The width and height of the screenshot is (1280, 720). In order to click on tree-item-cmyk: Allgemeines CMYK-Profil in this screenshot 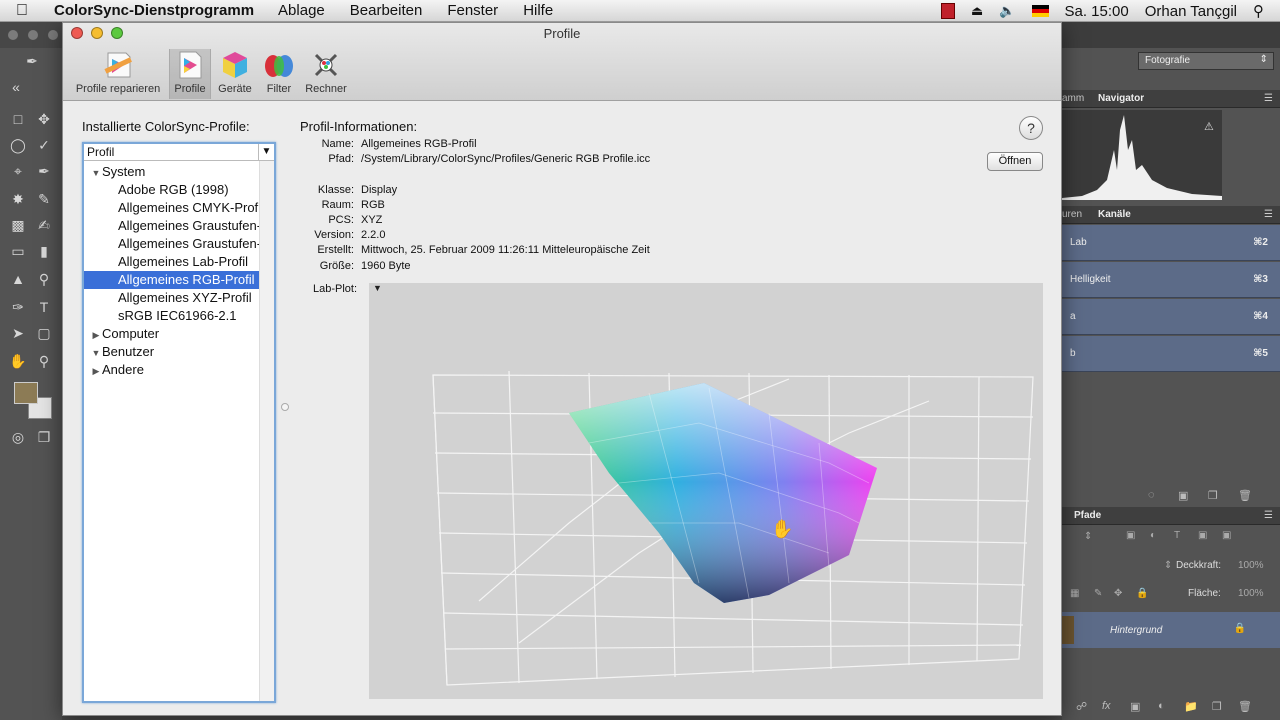, I will do `click(171, 208)`.